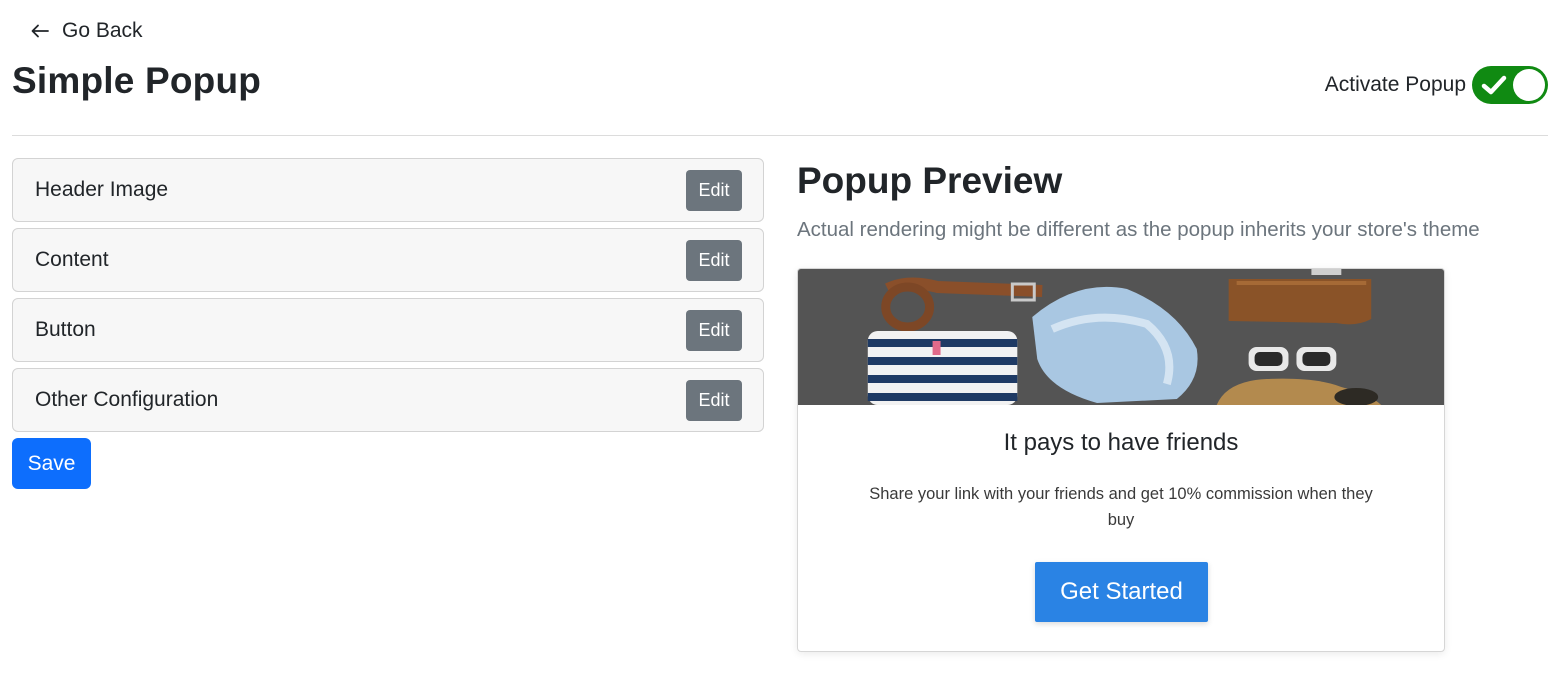 The height and width of the screenshot is (675, 1561). Describe the element at coordinates (1121, 442) in the screenshot. I see `popup-heading: It pays to have friends` at that location.